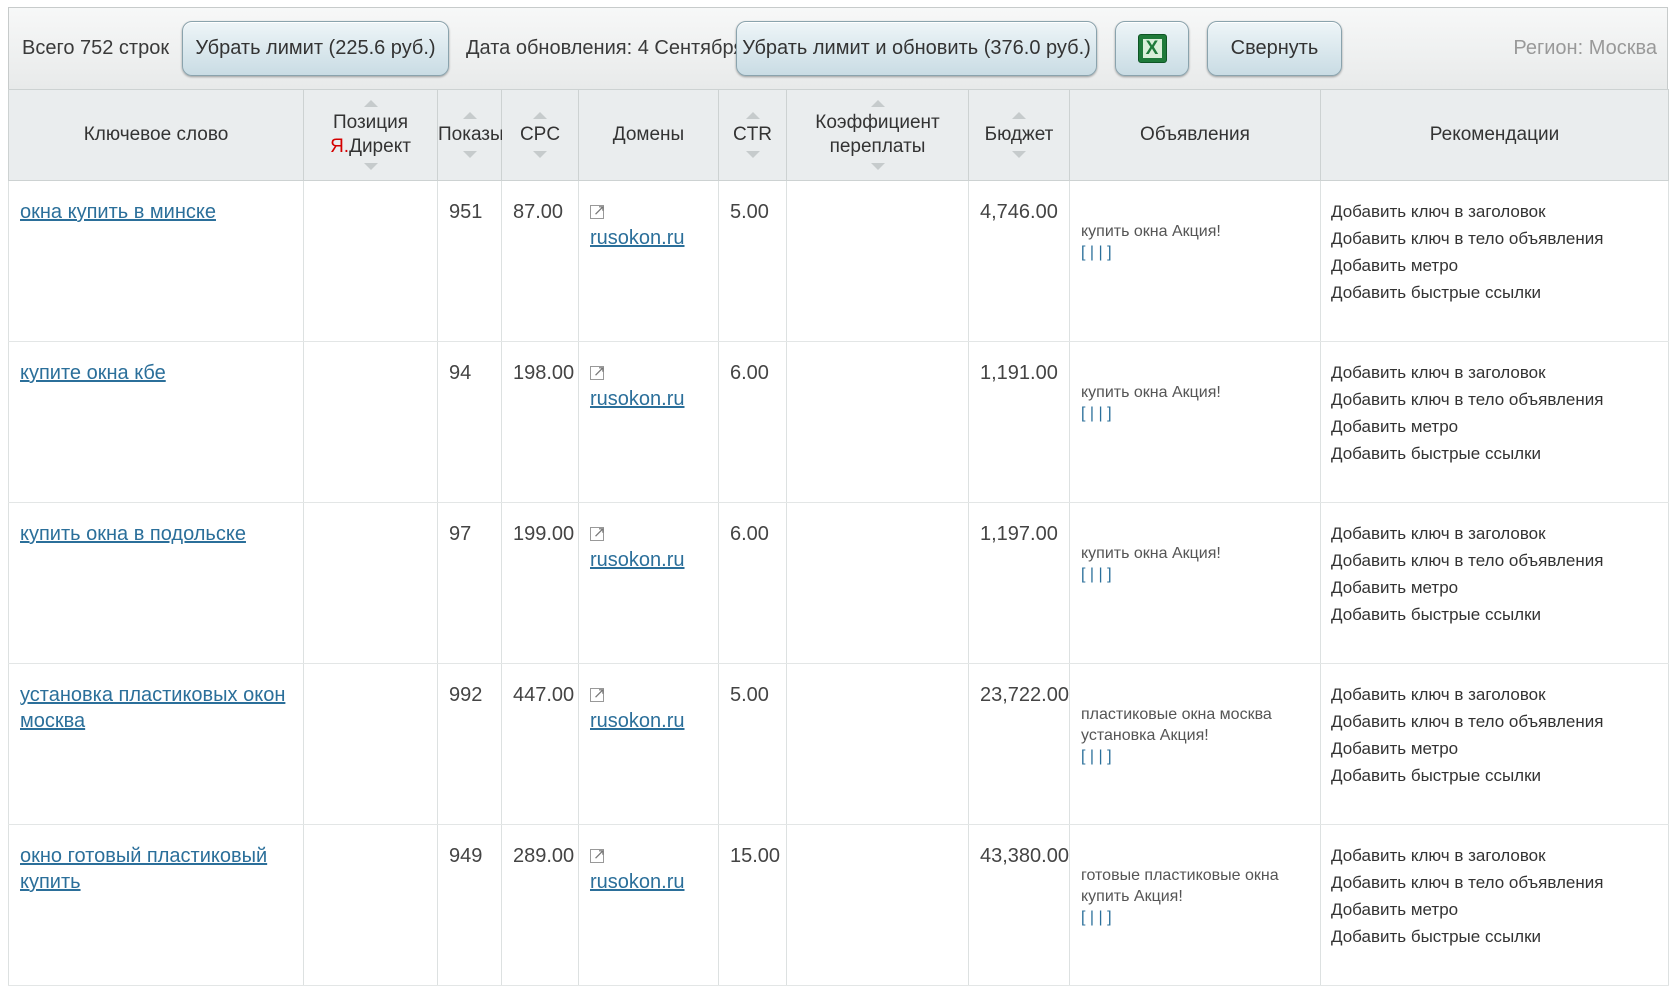 This screenshot has height=987, width=1675. Describe the element at coordinates (466, 856) in the screenshot. I see `shows-value: 949` at that location.